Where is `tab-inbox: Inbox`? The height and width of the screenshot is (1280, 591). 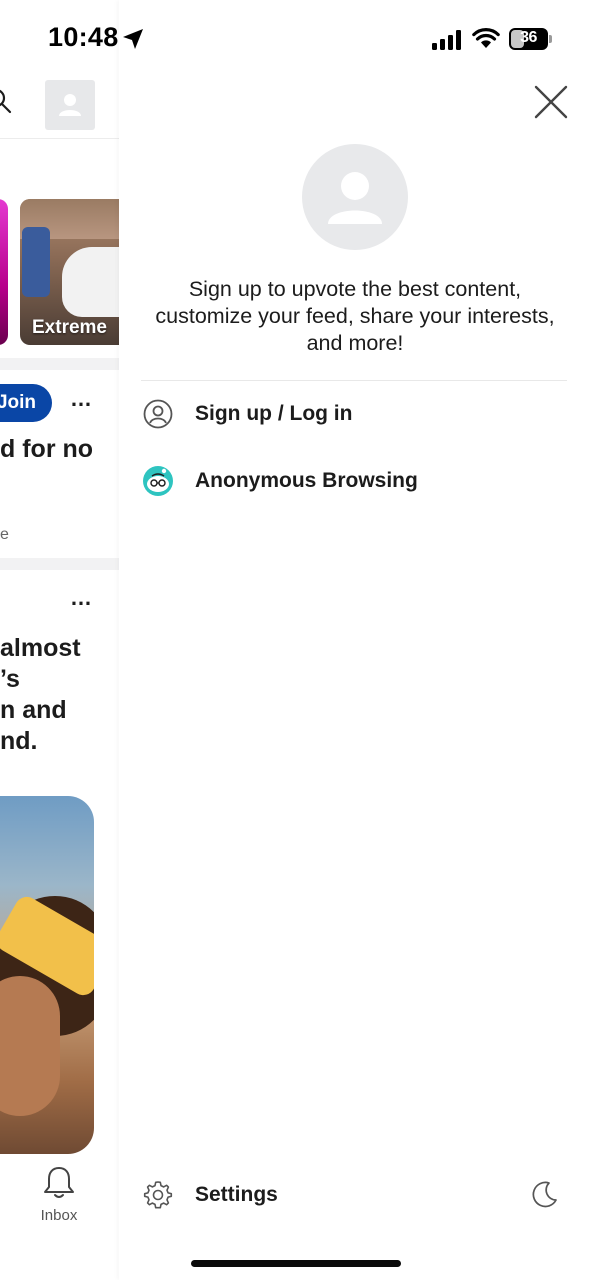 tab-inbox: Inbox is located at coordinates (59, 1194).